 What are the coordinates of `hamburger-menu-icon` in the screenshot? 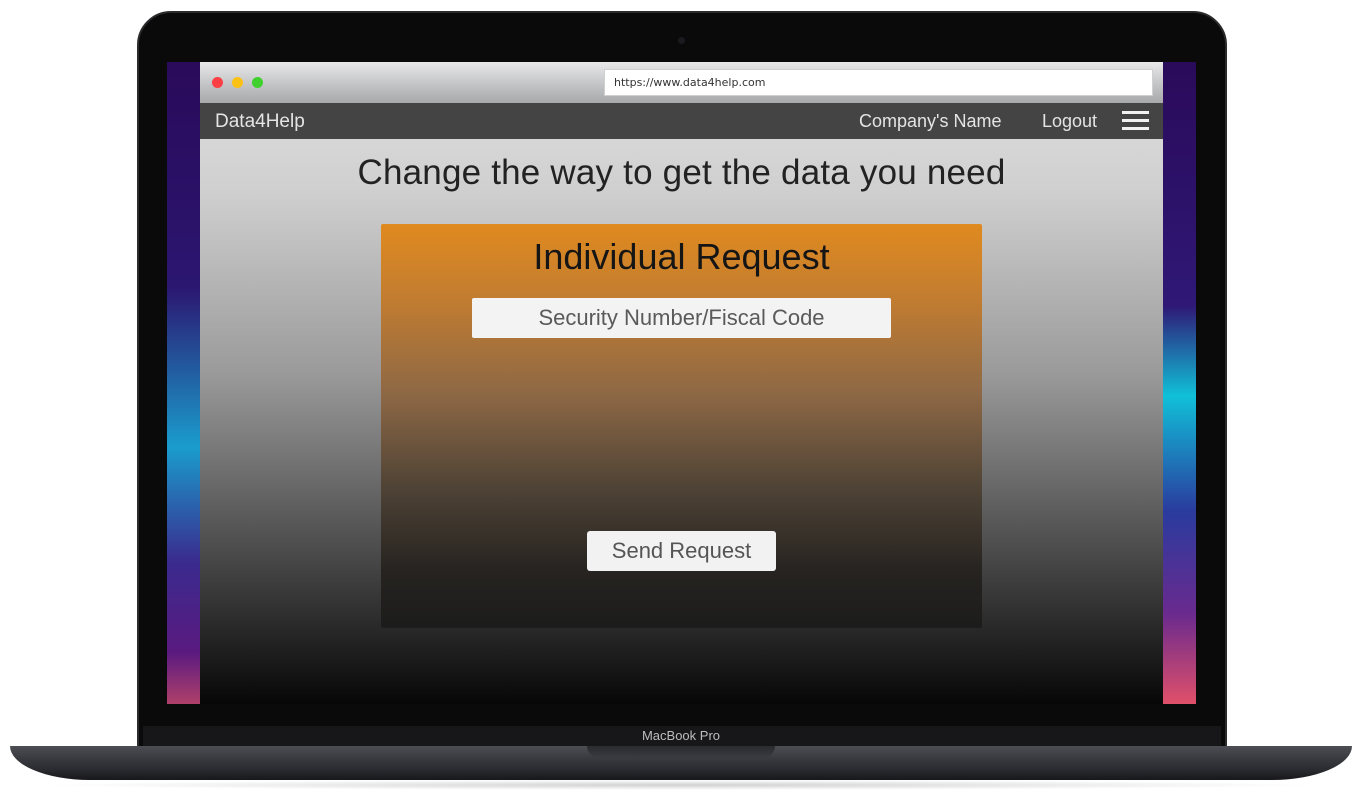 It's located at (1135, 120).